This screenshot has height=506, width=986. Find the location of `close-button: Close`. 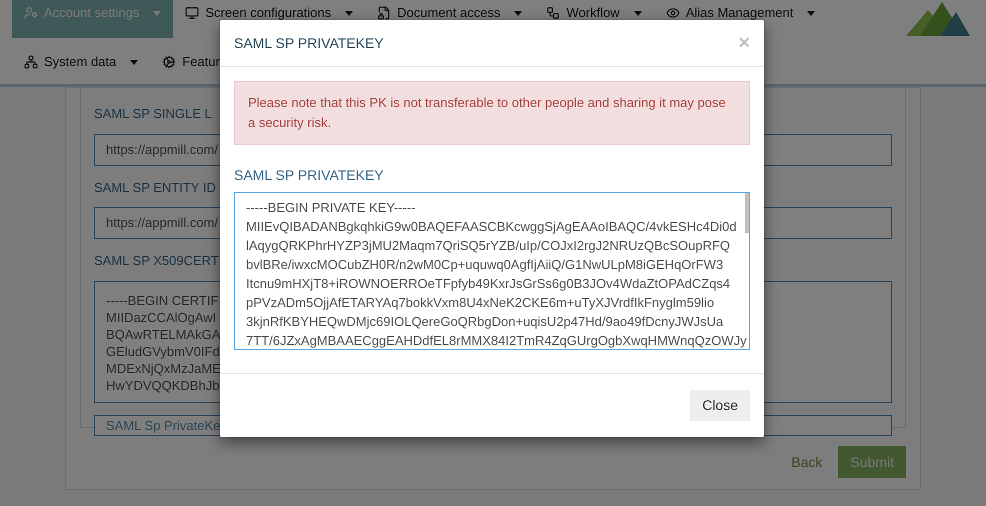

close-button: Close is located at coordinates (720, 405).